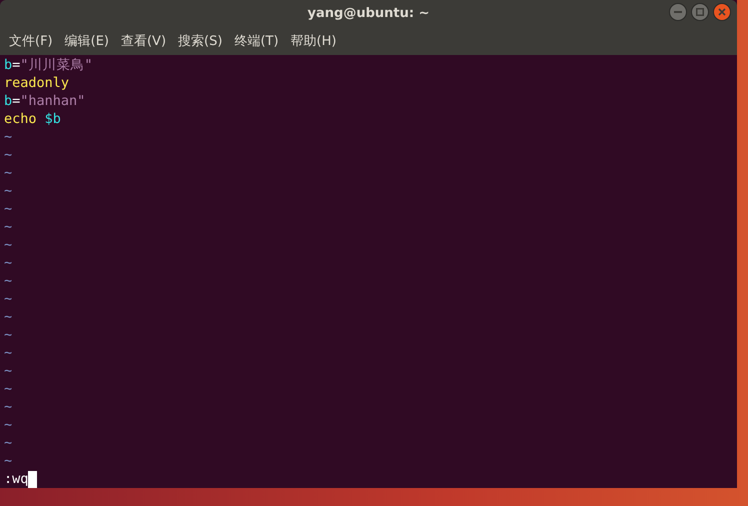 The height and width of the screenshot is (506, 748). What do you see at coordinates (86, 41) in the screenshot?
I see `menu-item: 编辑(E)` at bounding box center [86, 41].